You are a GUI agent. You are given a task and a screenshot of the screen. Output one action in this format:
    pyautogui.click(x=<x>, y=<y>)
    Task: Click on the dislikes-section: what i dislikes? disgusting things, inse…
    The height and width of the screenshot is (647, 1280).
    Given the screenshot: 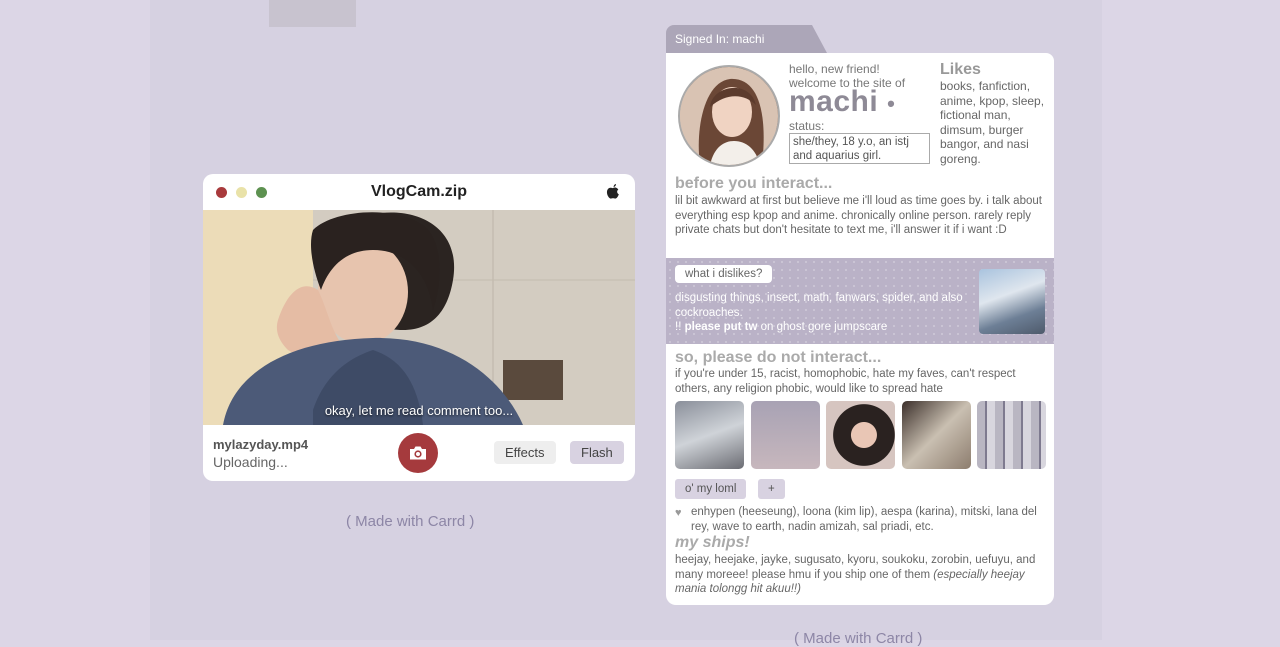 What is the action you would take?
    pyautogui.click(x=860, y=301)
    